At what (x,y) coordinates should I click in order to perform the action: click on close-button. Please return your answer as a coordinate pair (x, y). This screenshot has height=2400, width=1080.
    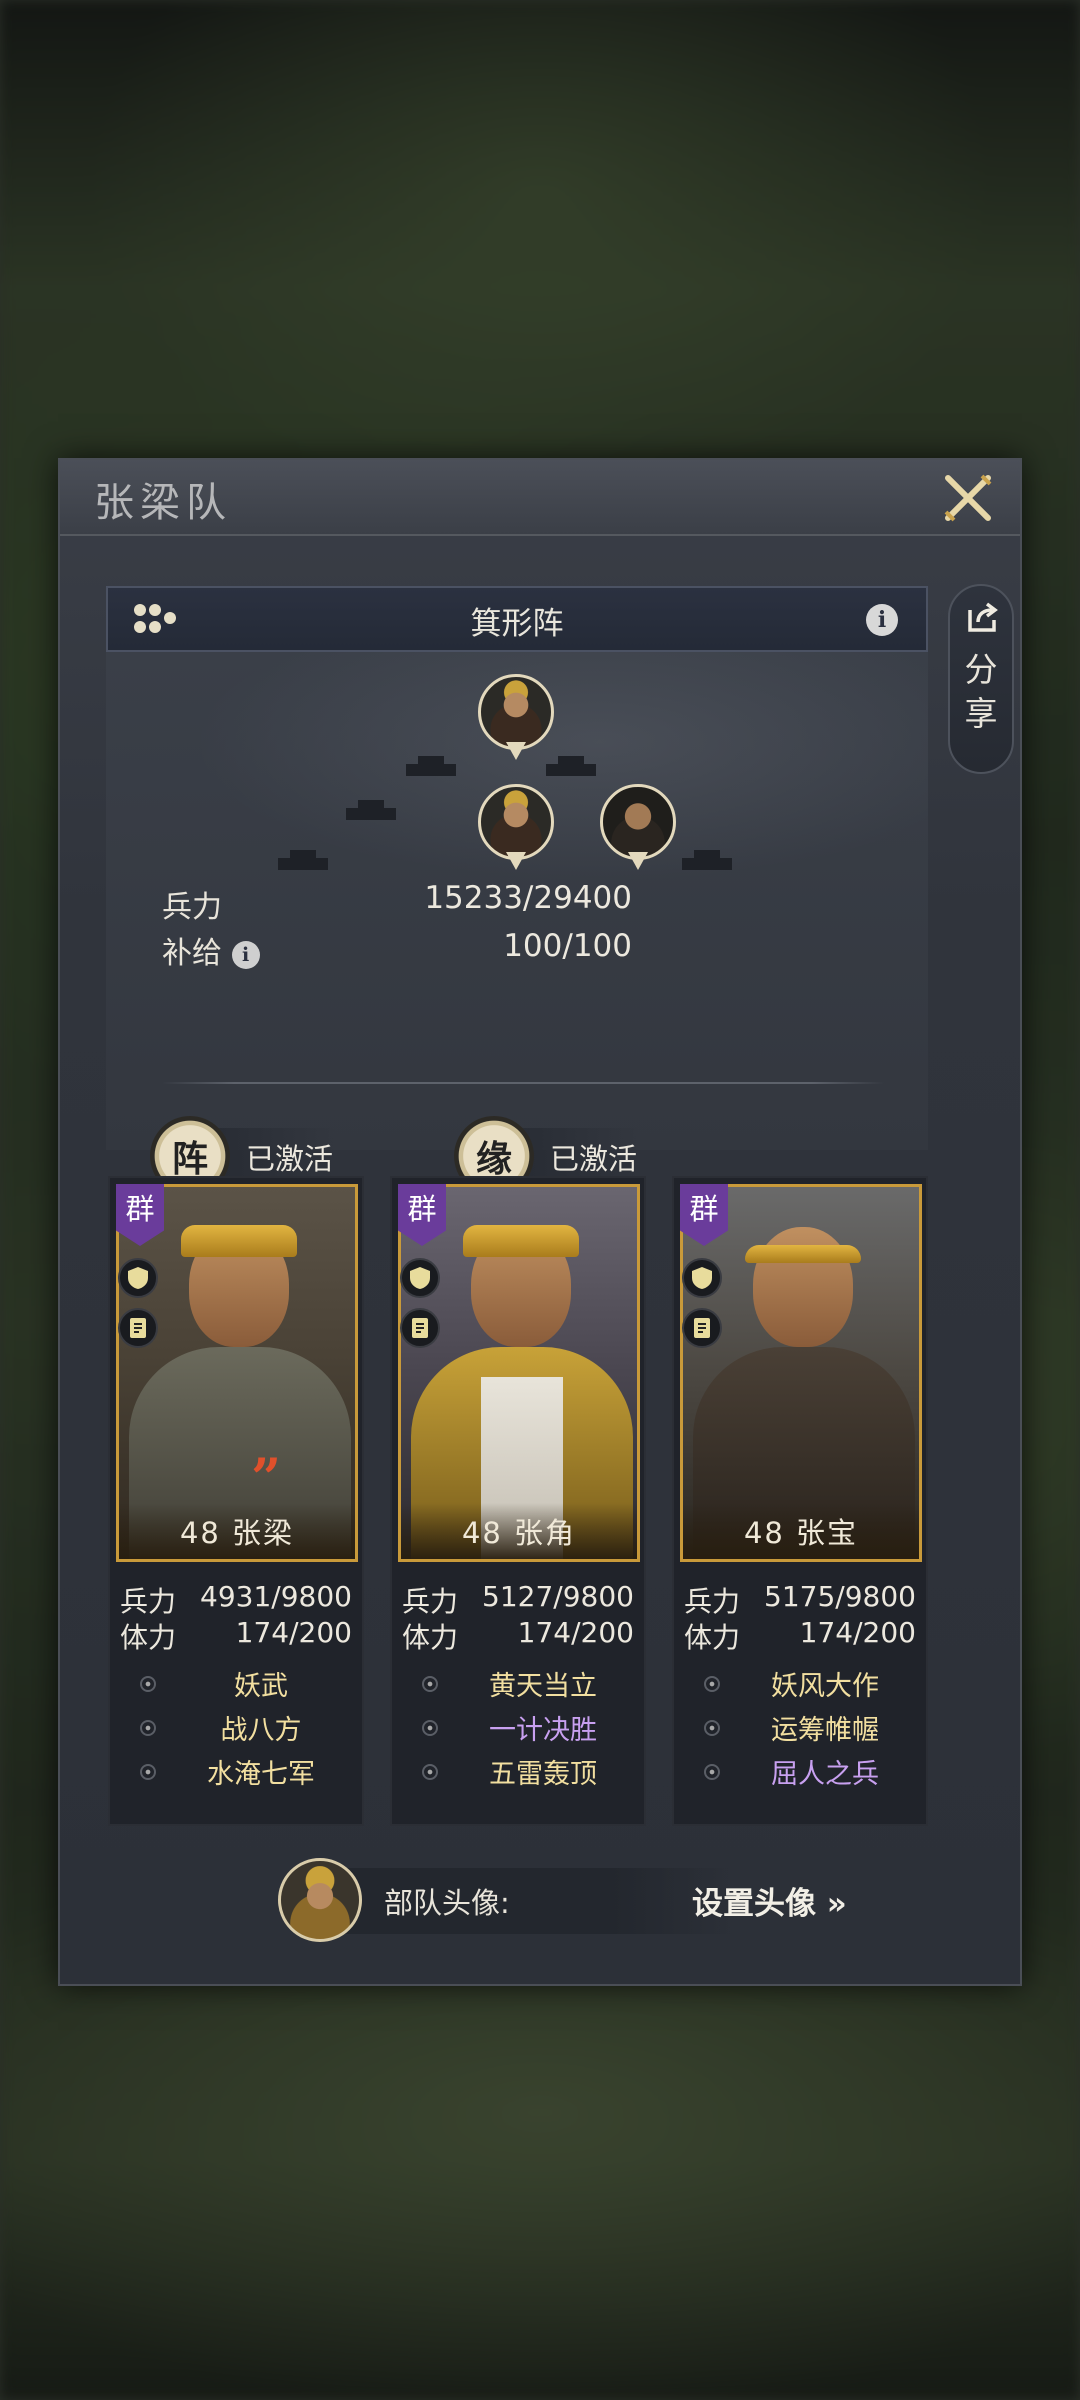
    Looking at the image, I should click on (968, 498).